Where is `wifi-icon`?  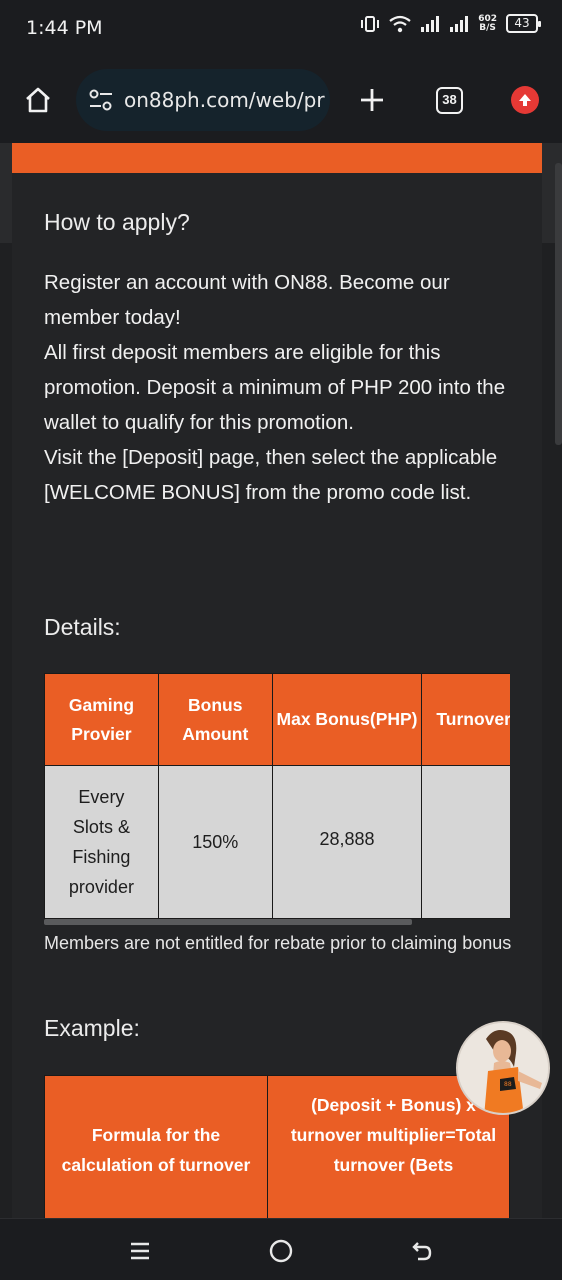
wifi-icon is located at coordinates (400, 23).